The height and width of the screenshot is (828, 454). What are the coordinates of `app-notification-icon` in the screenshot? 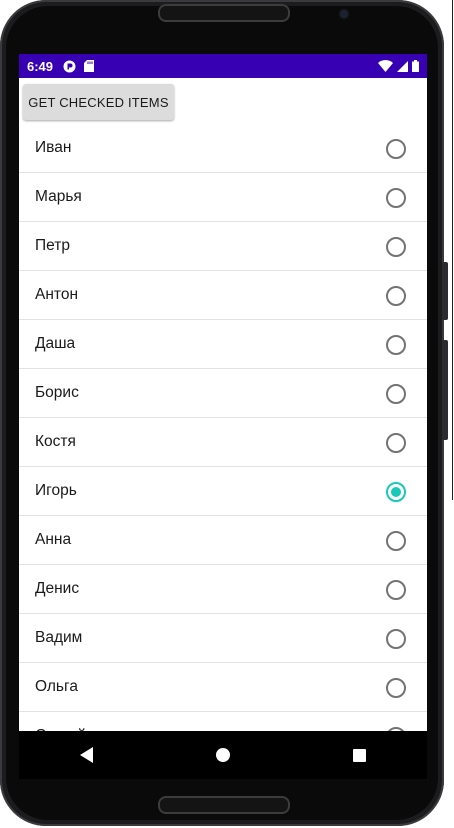 It's located at (69, 66).